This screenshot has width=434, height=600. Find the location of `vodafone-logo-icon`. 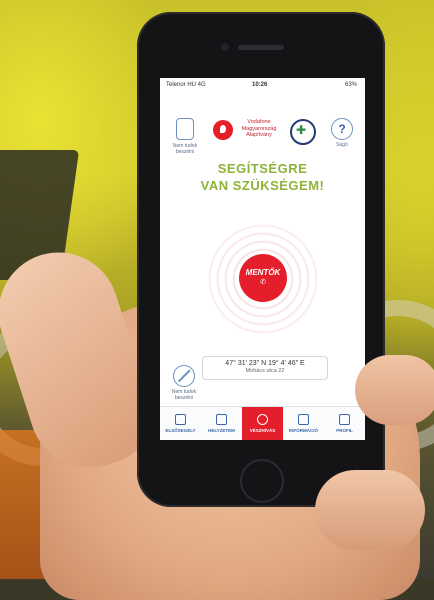

vodafone-logo-icon is located at coordinates (223, 130).